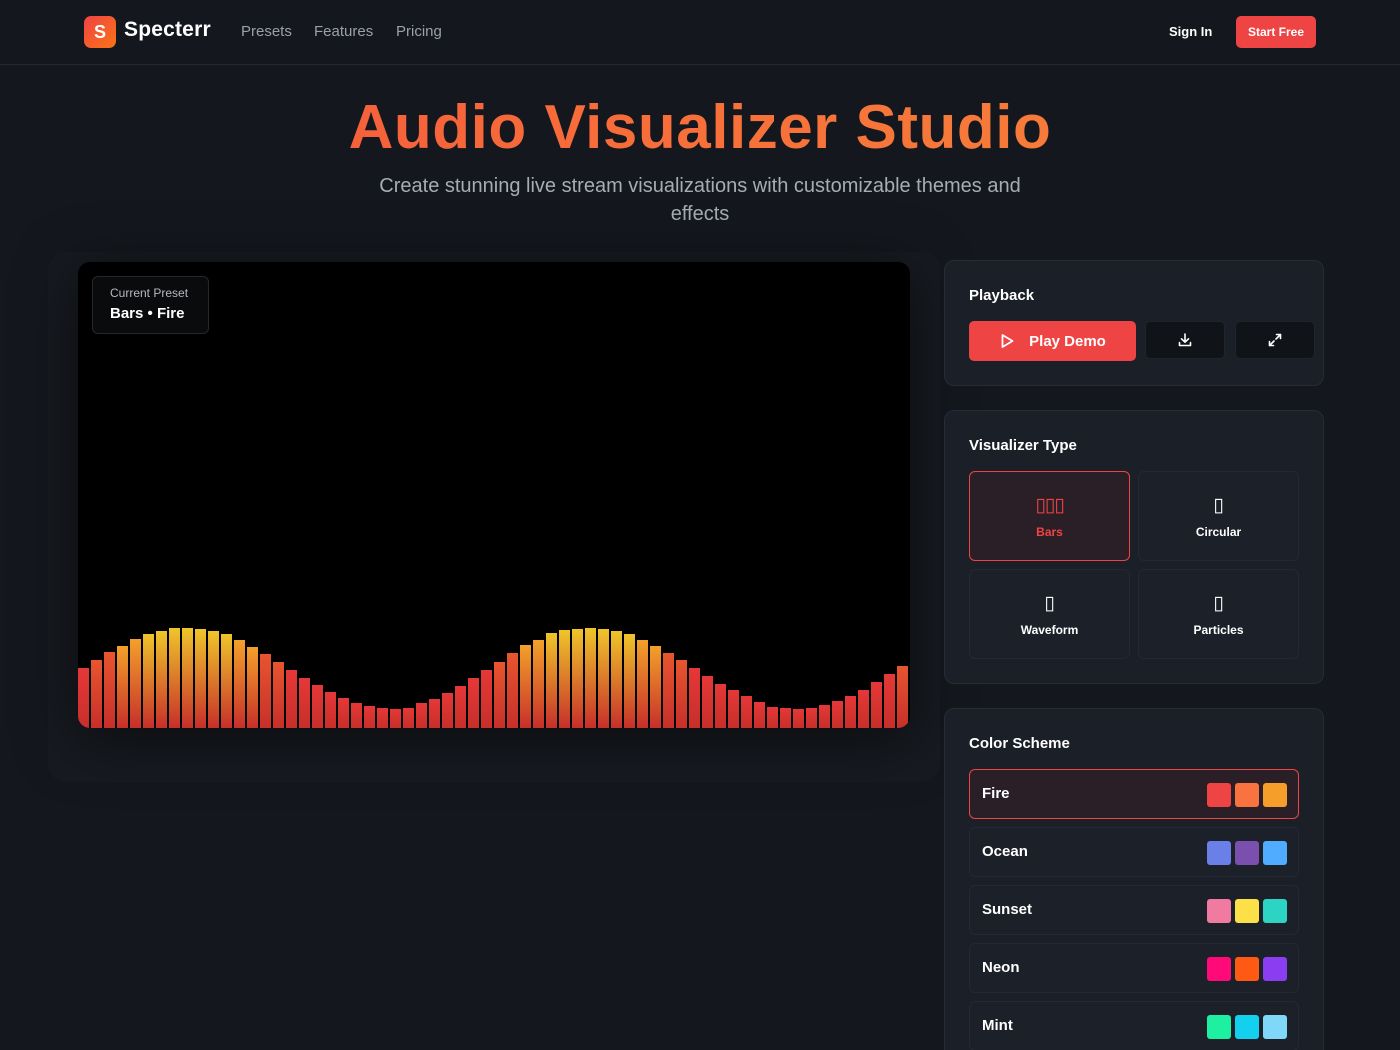  I want to click on fullscreen-button, so click(1275, 340).